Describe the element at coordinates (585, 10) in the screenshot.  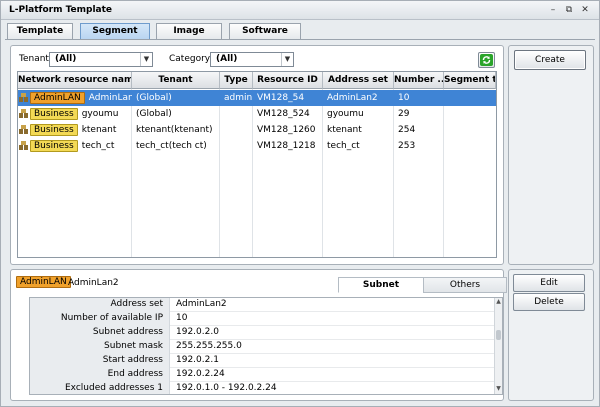
I see `close-icon: ✕` at that location.